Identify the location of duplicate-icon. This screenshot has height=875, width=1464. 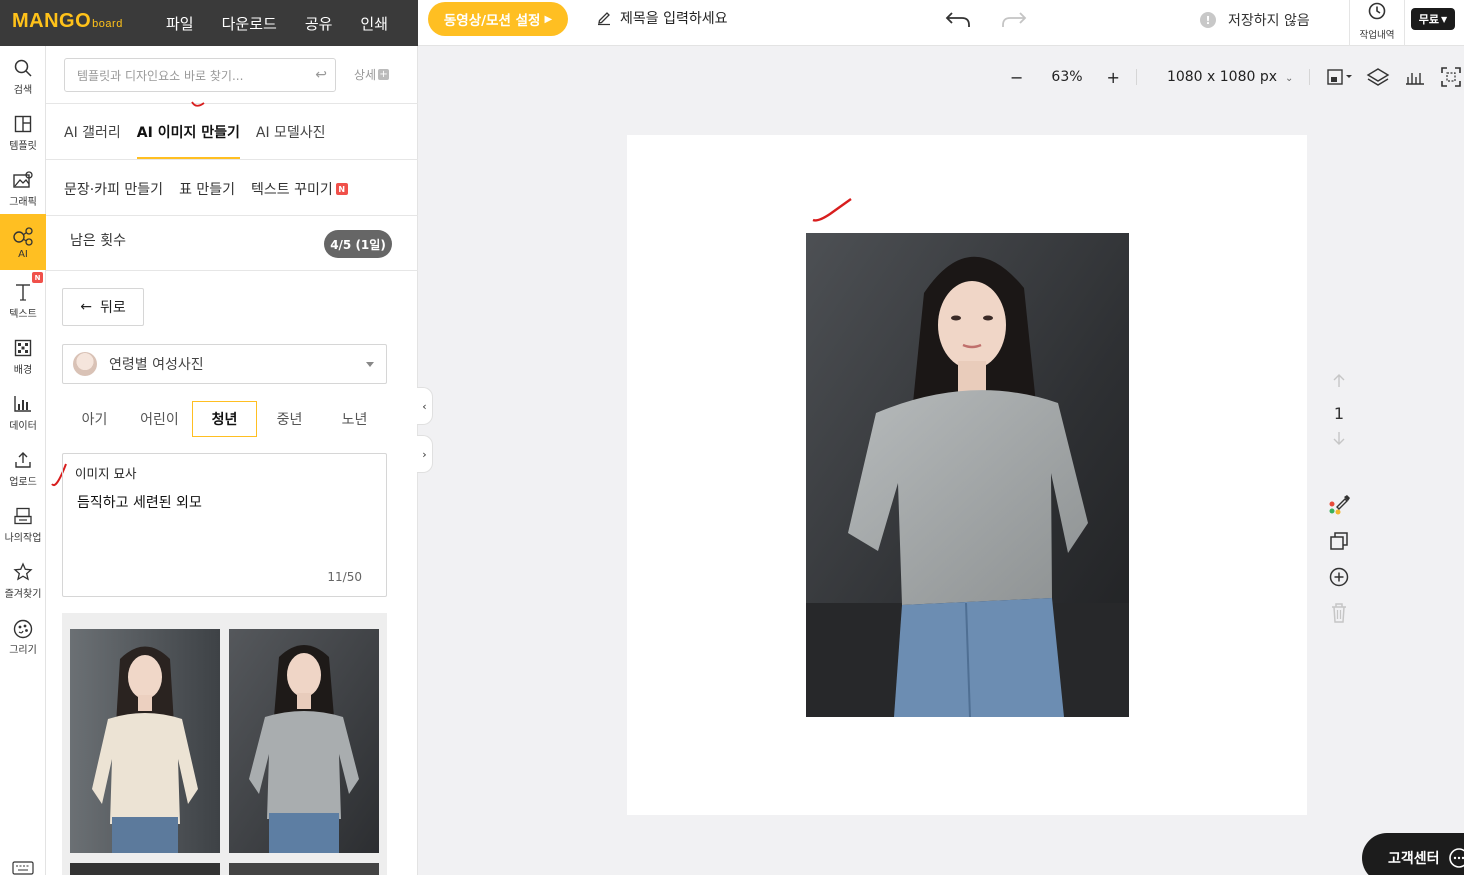
(1339, 541).